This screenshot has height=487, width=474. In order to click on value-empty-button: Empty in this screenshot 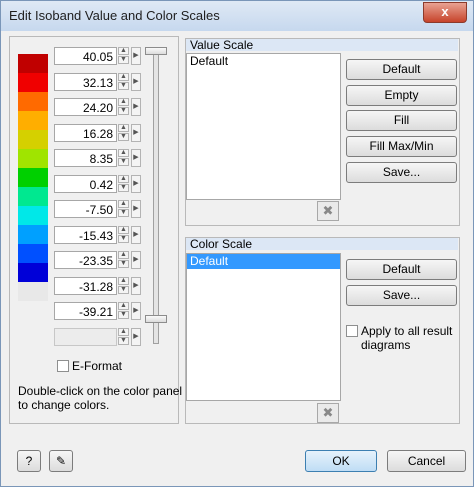, I will do `click(401, 95)`.